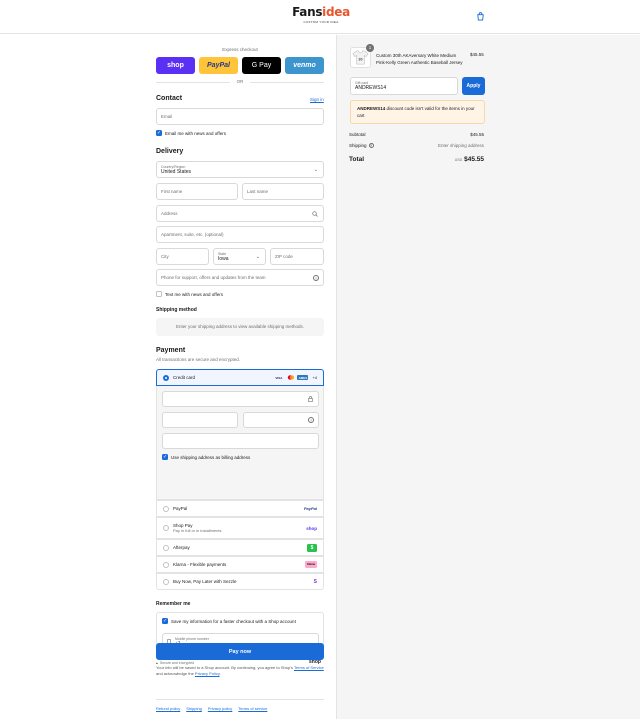 This screenshot has height=719, width=640. Describe the element at coordinates (358, 145) in the screenshot. I see `shipping-label: Shipping` at that location.